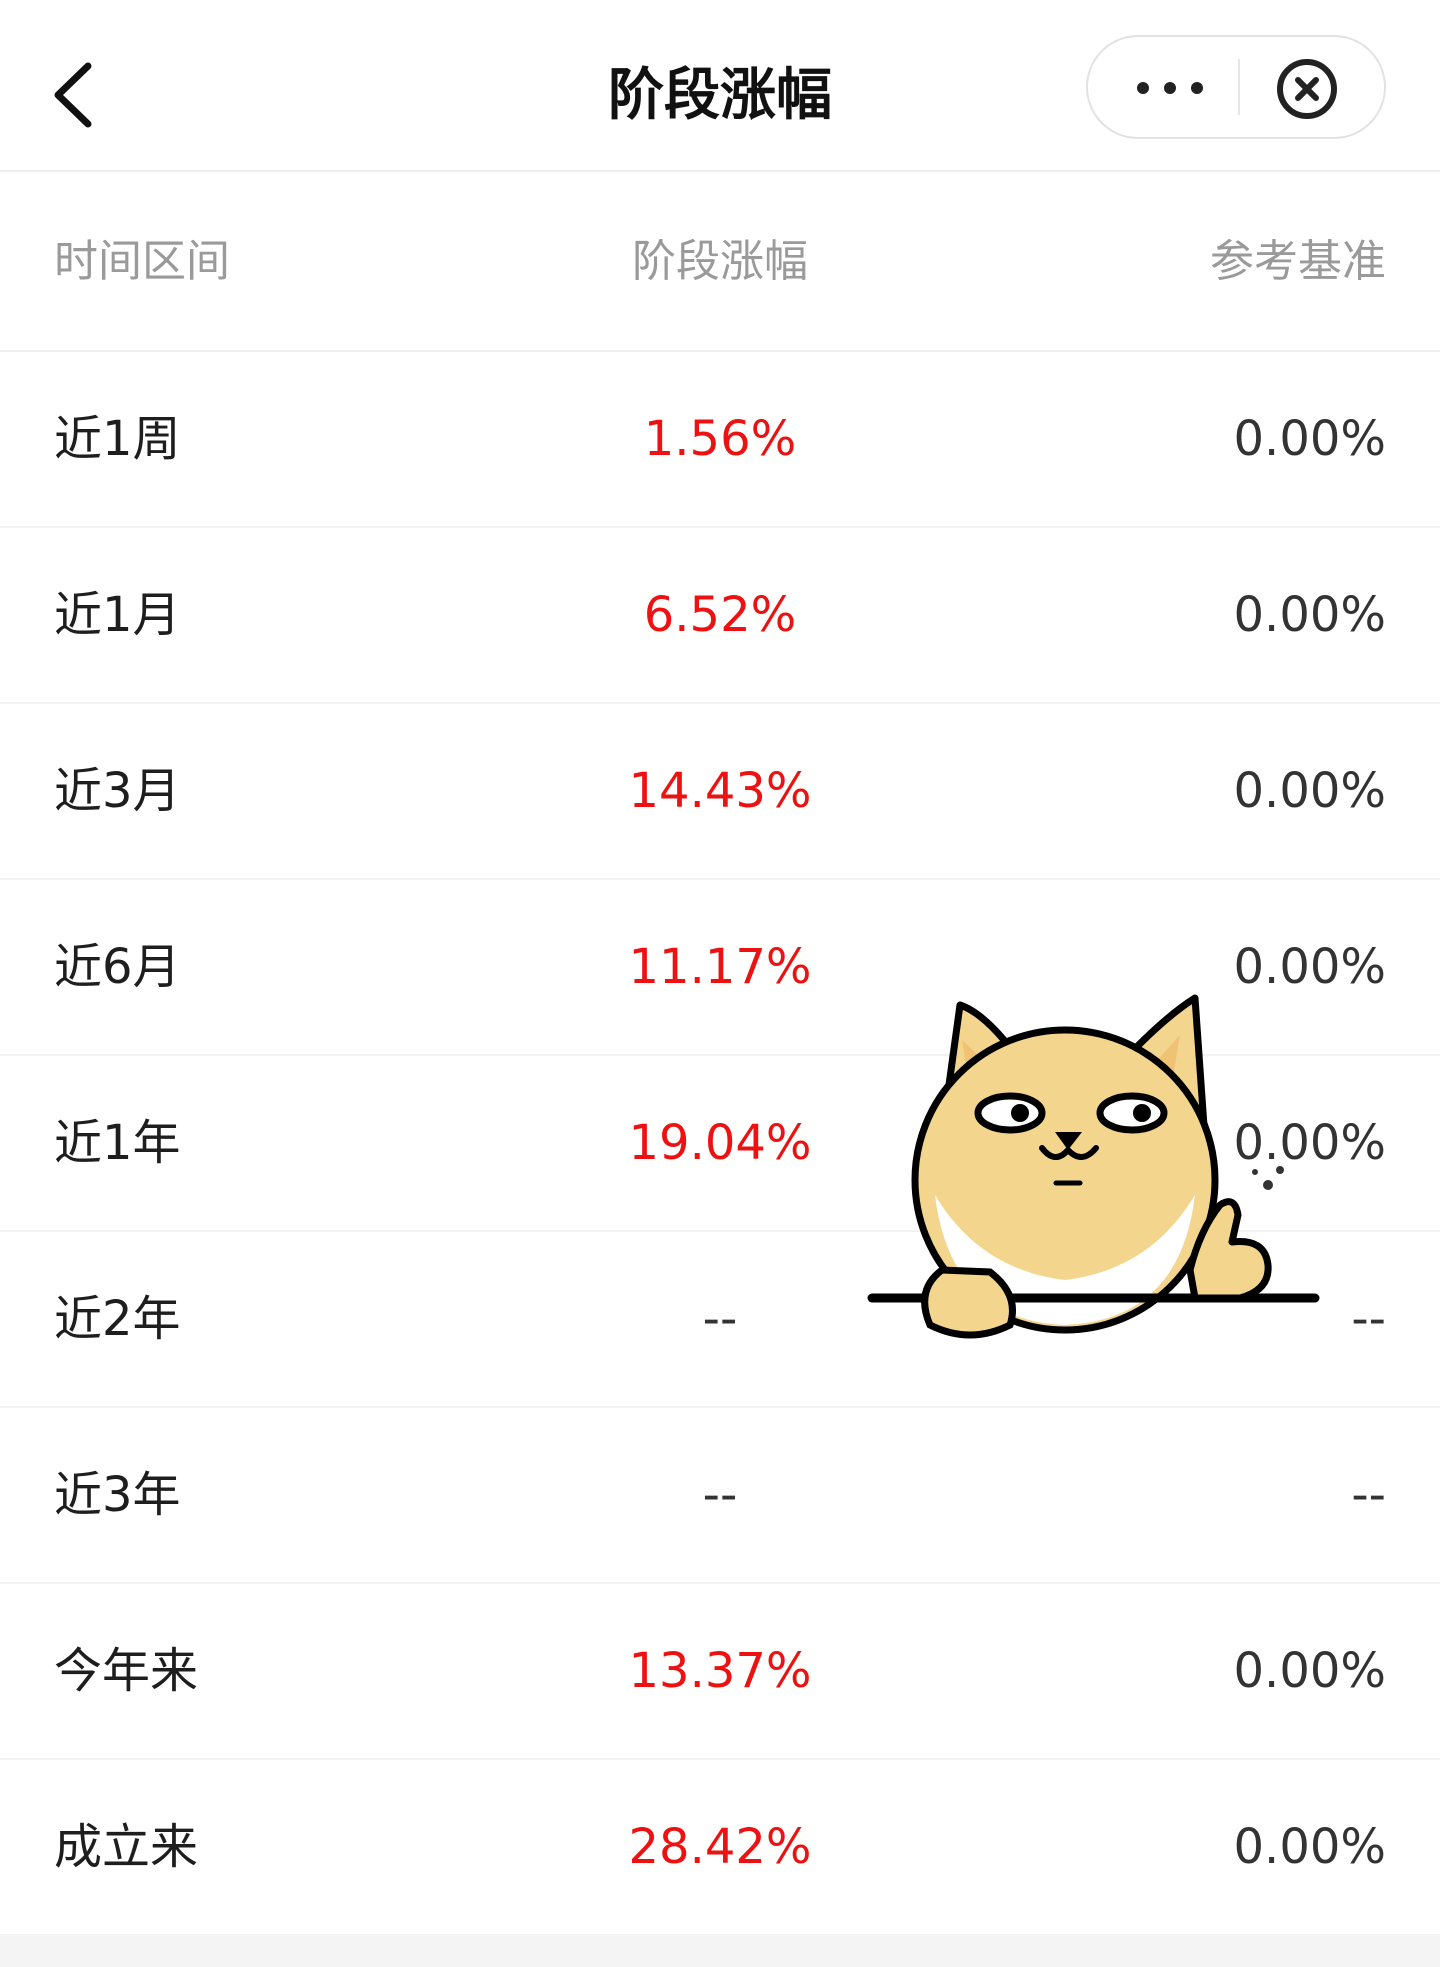  What do you see at coordinates (117, 1495) in the screenshot?
I see `period-cell: 近3年` at bounding box center [117, 1495].